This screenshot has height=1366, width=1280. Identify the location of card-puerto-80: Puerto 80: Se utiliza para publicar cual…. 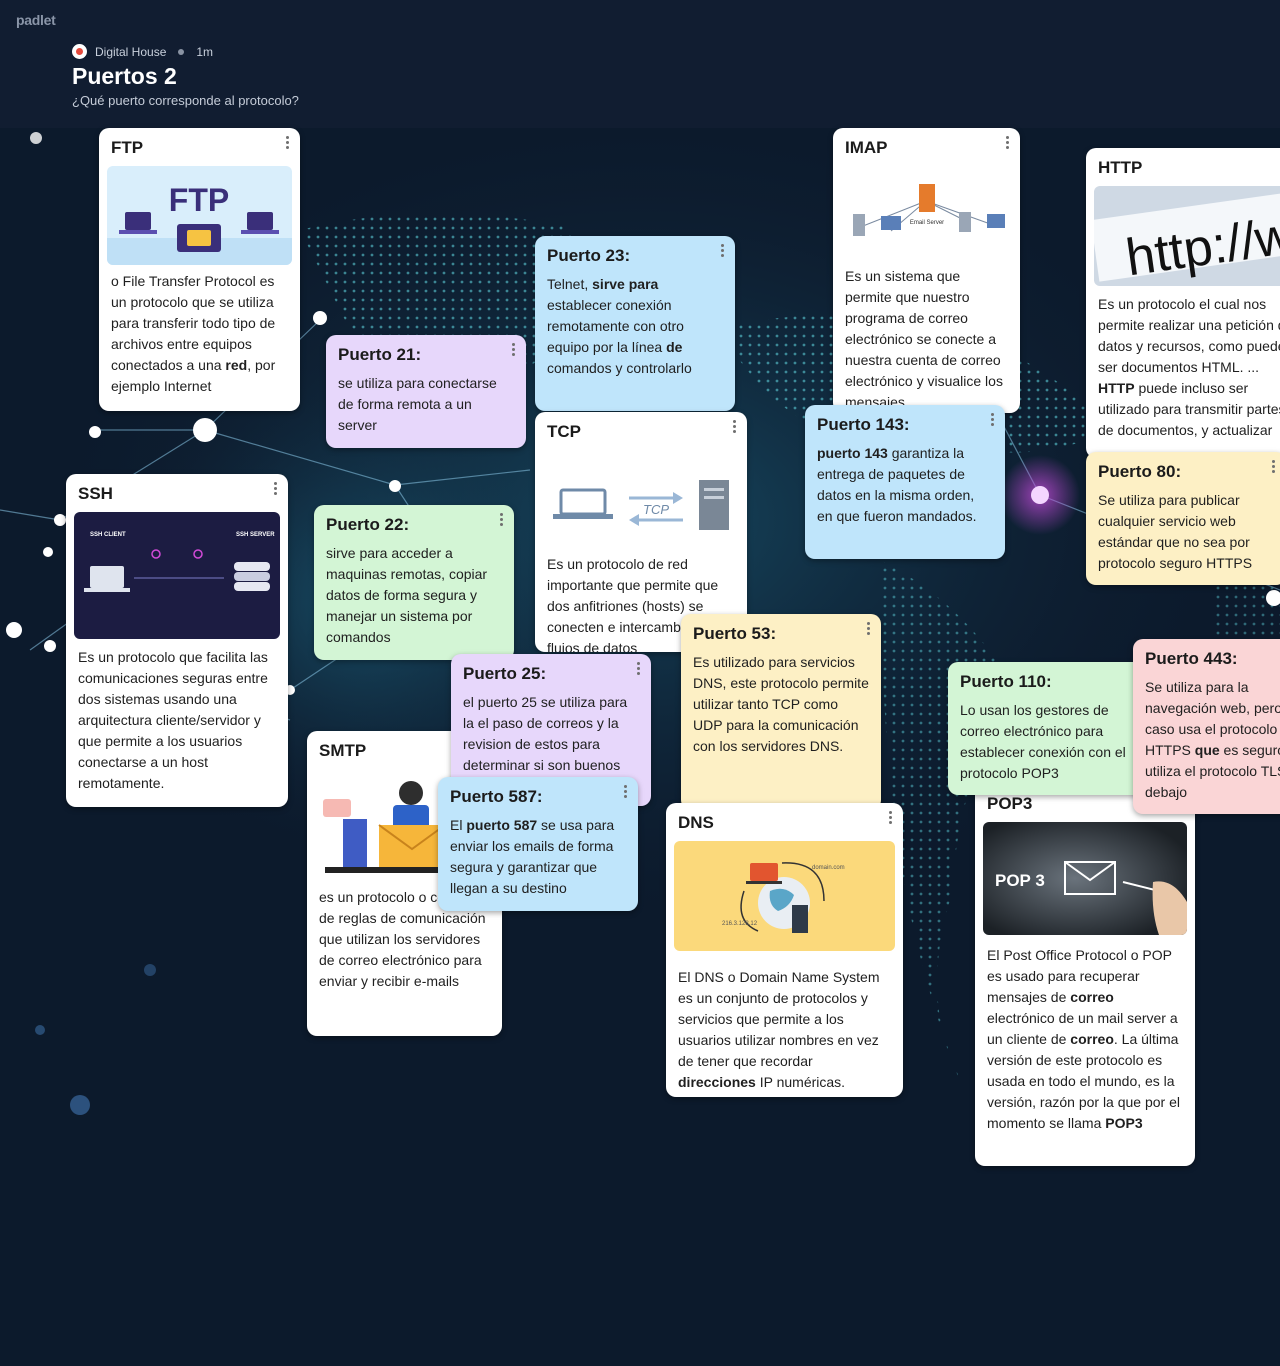
(1183, 518).